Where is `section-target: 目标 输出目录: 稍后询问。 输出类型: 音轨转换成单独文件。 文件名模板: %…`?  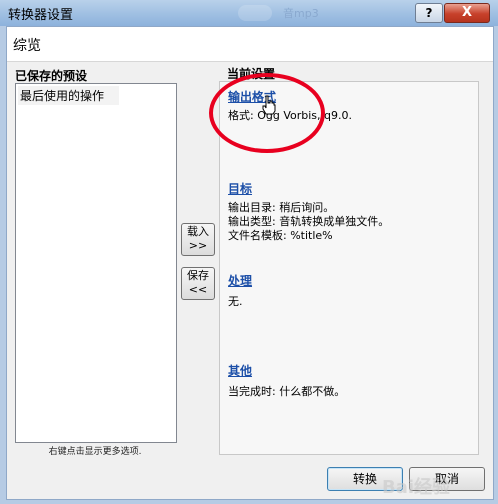 section-target: 目标 输出目录: 稍后询问。 输出类型: 音轨转换成单独文件。 文件名模板: %… is located at coordinates (308, 211).